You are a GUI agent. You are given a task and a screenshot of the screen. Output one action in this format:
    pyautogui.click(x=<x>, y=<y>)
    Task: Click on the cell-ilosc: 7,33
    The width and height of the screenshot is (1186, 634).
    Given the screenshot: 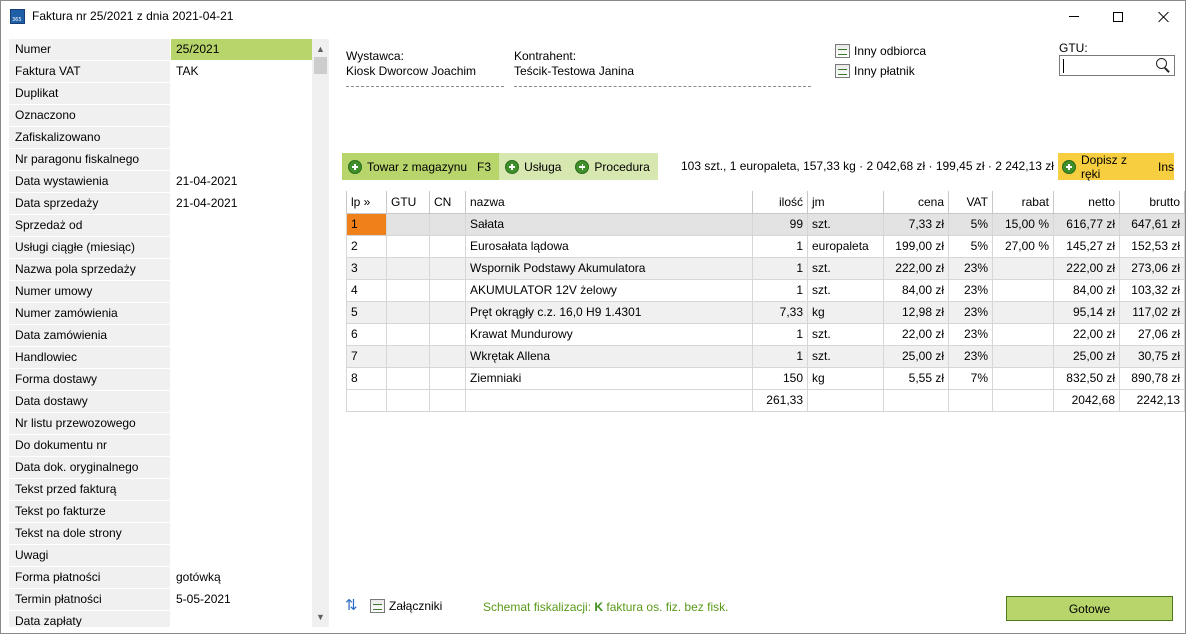 What is the action you would take?
    pyautogui.click(x=780, y=312)
    